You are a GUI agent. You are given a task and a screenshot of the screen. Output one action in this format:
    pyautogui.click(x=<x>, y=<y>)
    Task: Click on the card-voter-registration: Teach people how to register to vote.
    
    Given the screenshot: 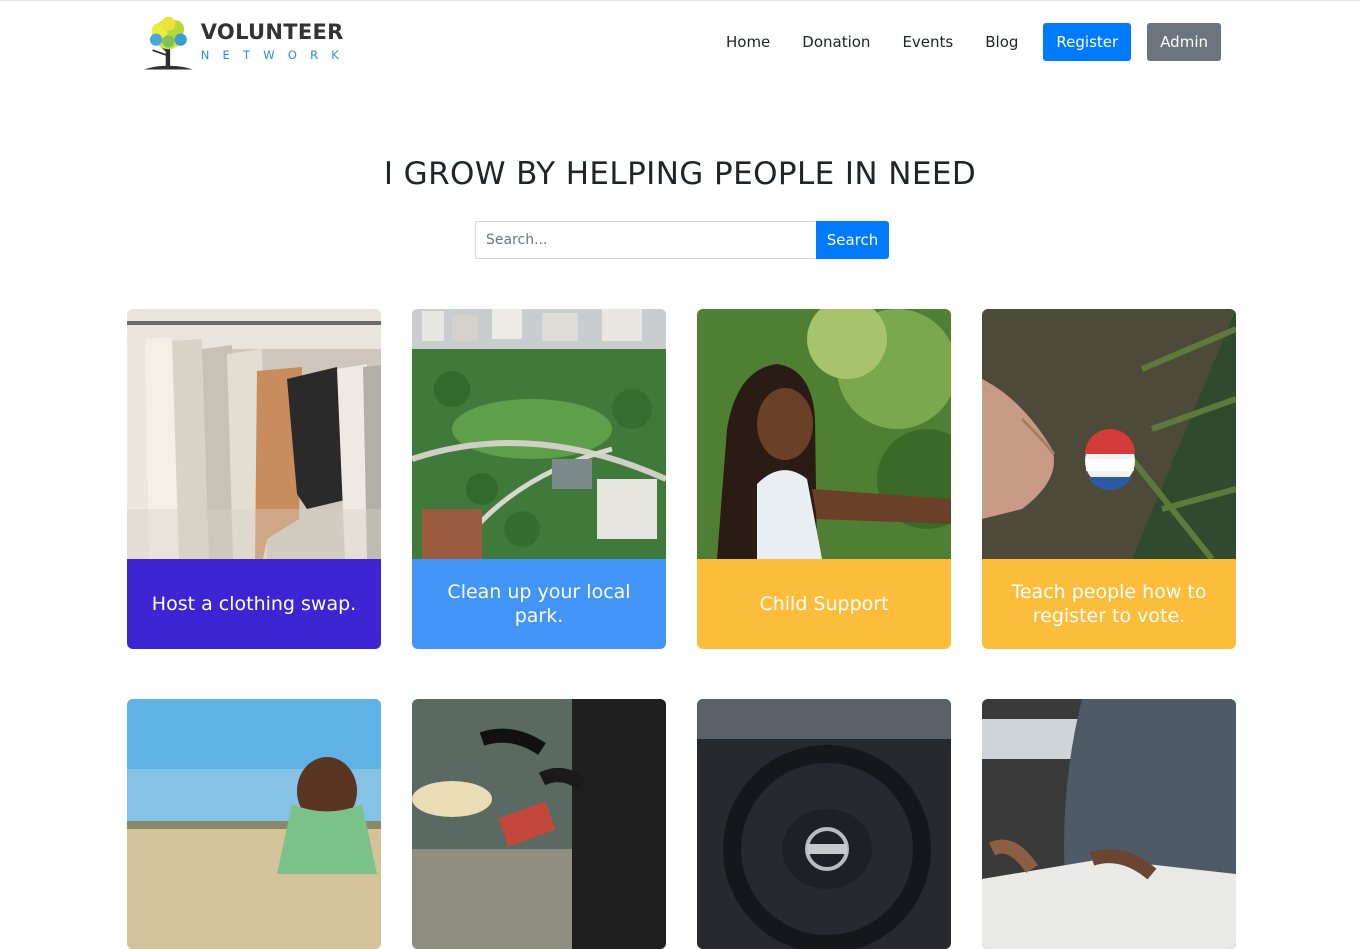 What is the action you would take?
    pyautogui.click(x=1109, y=479)
    